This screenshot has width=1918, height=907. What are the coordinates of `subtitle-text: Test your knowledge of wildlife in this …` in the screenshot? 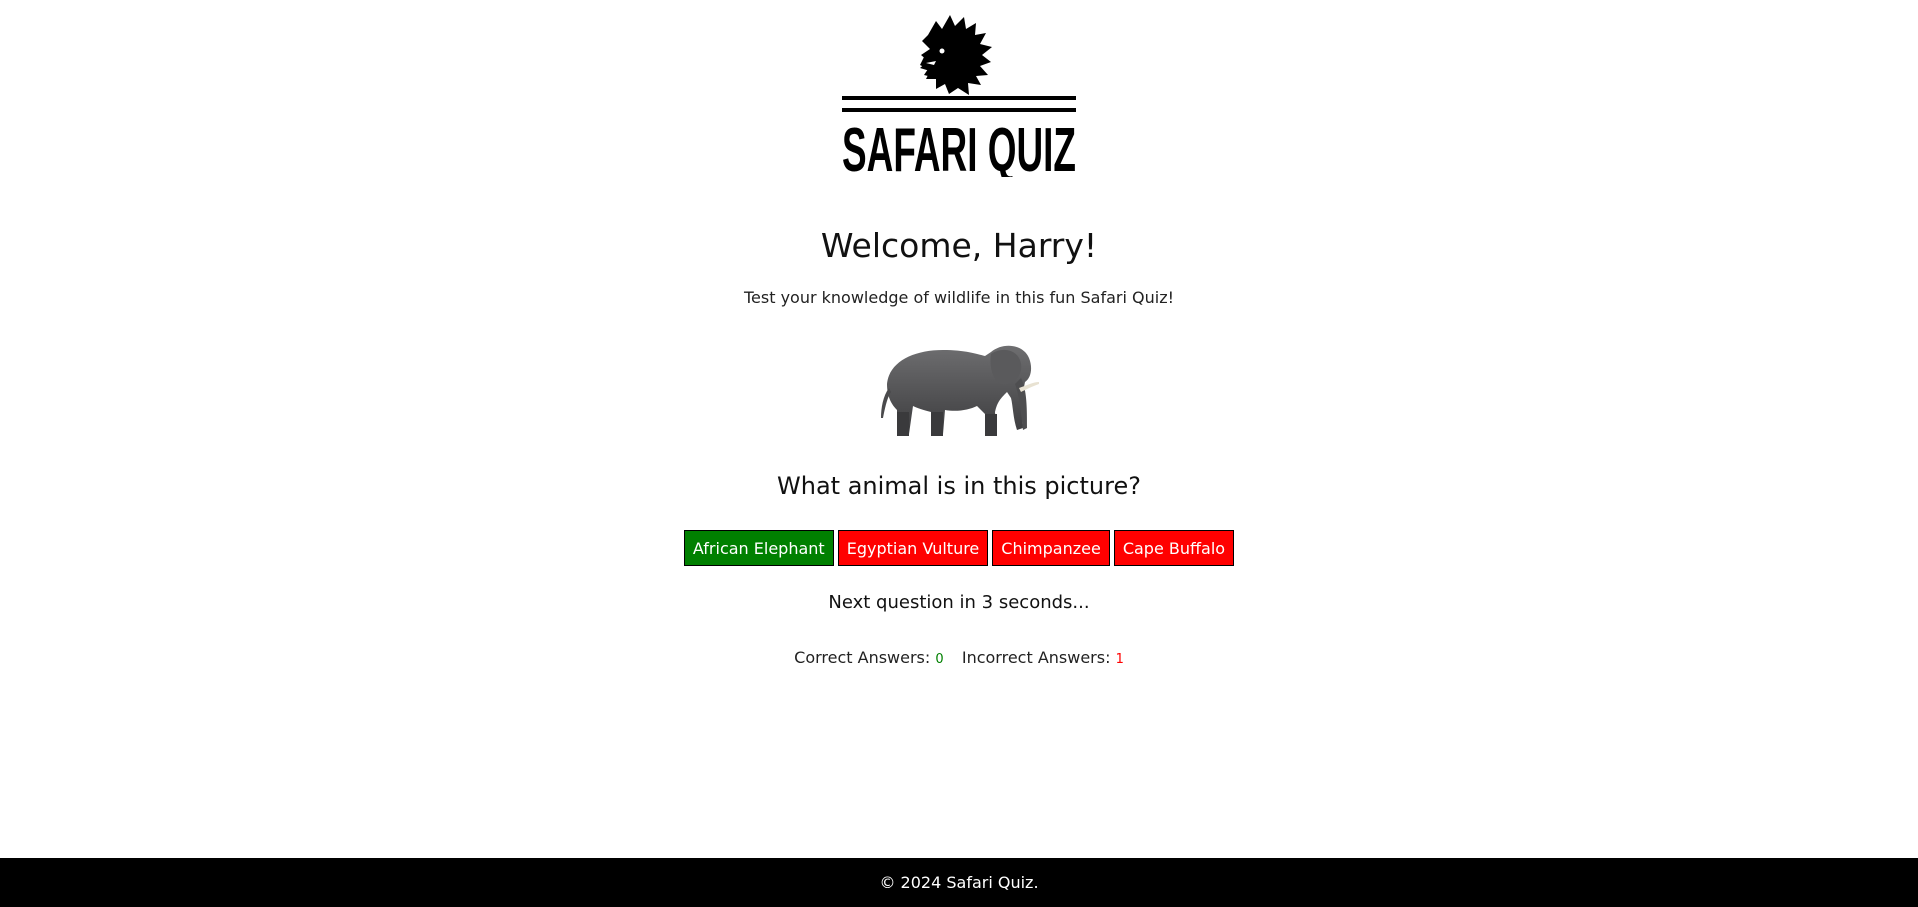 It's located at (958, 297).